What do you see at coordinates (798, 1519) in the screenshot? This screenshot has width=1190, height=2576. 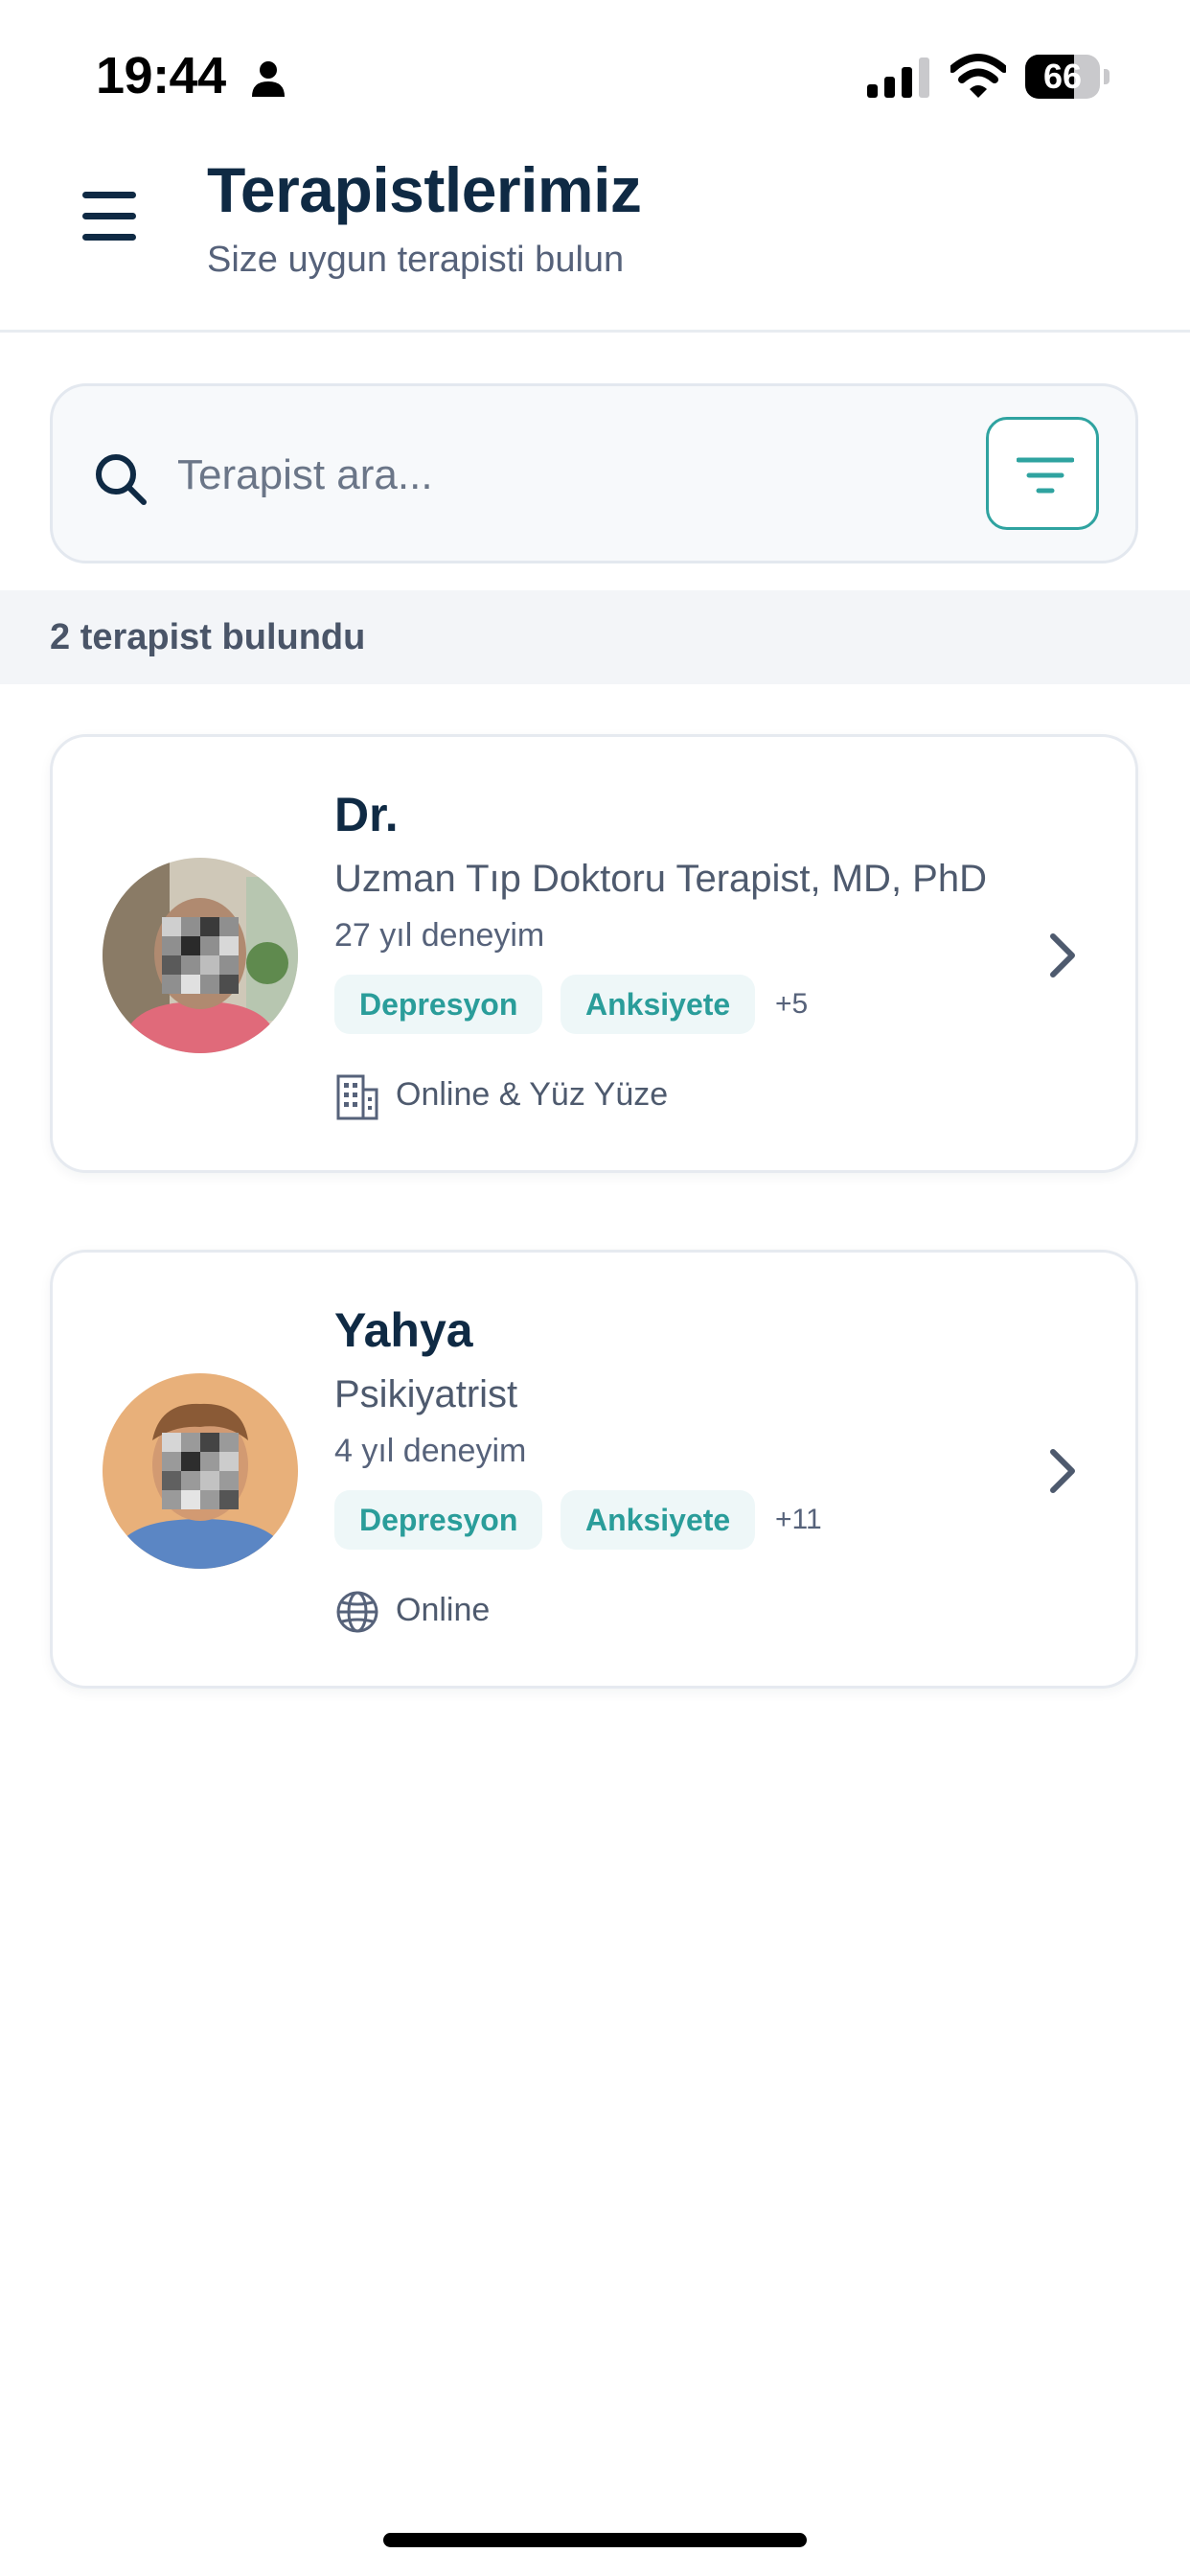 I see `more-tags-count: +11` at bounding box center [798, 1519].